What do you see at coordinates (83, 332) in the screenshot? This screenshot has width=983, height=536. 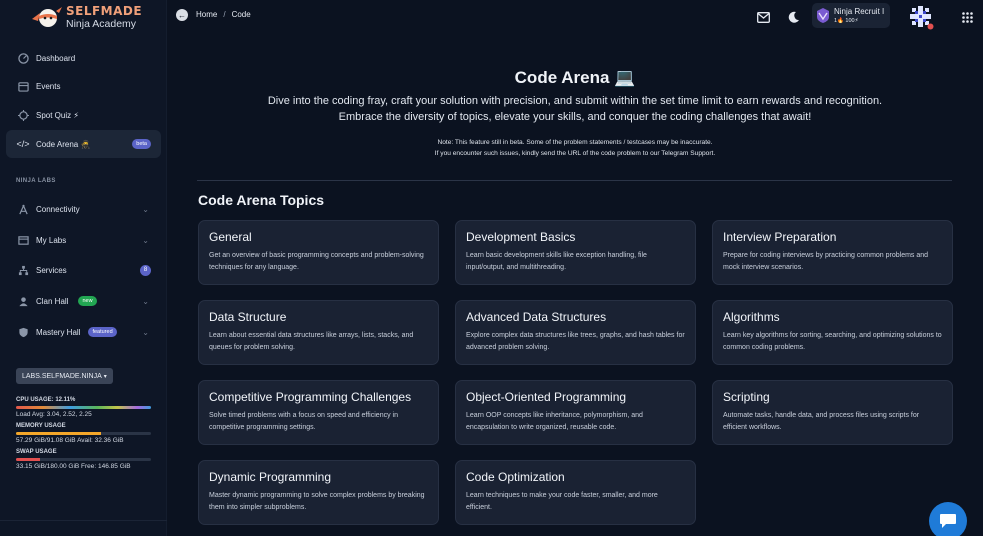 I see `sidebar-item-mastery-hall: Mastery Hall featured ⌄` at bounding box center [83, 332].